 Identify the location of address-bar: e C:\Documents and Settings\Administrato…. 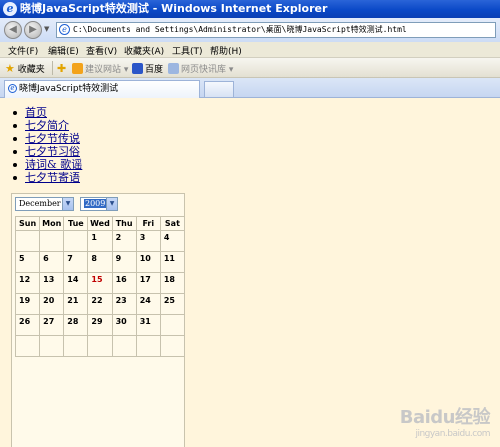
(276, 30).